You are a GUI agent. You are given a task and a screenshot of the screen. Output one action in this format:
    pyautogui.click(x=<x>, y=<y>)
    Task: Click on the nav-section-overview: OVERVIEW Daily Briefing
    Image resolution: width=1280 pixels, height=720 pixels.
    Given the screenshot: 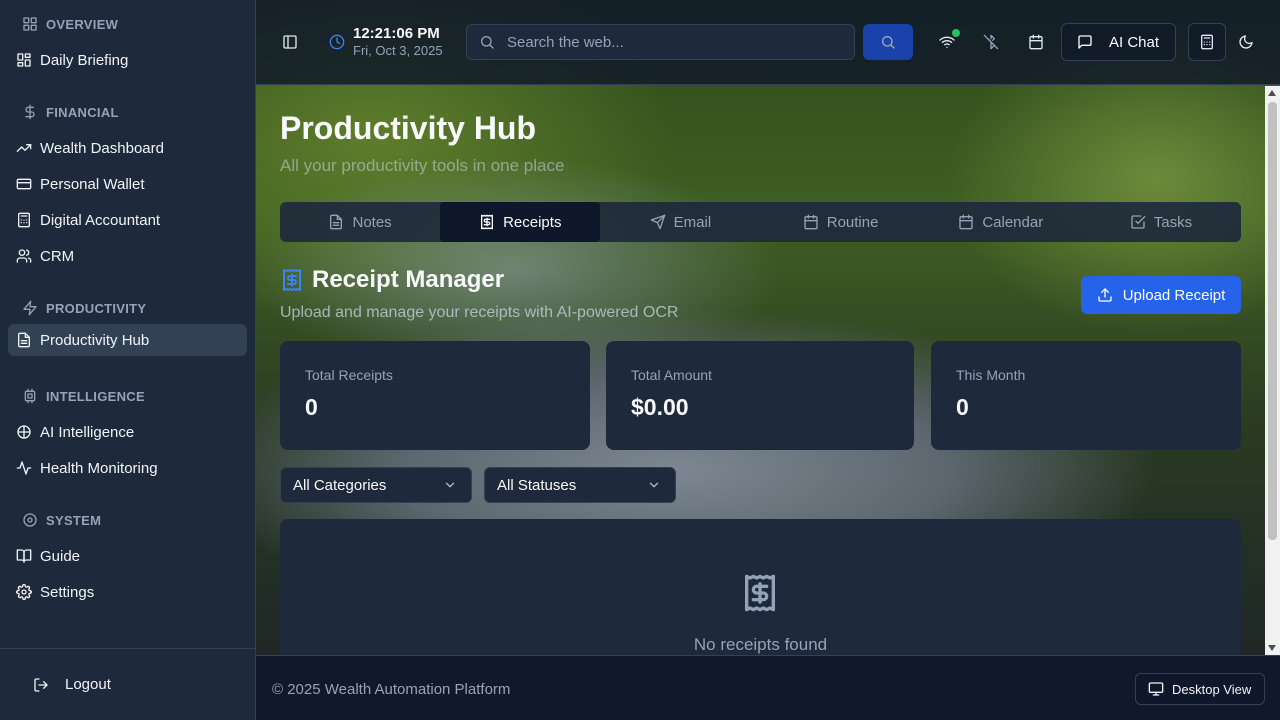 What is the action you would take?
    pyautogui.click(x=127, y=45)
    